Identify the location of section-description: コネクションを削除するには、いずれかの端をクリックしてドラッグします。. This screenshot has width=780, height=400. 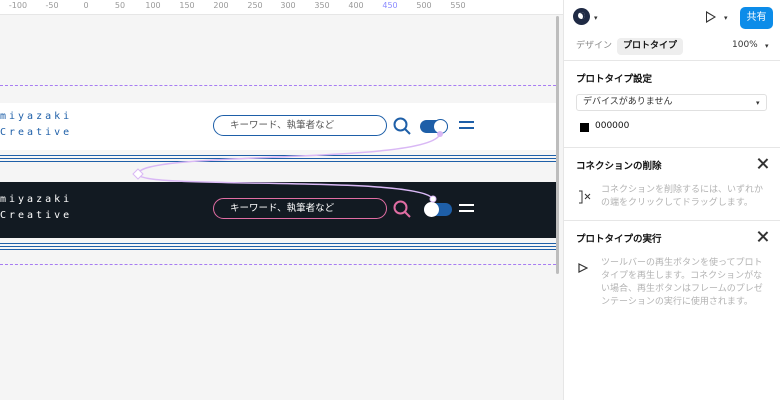
(682, 196).